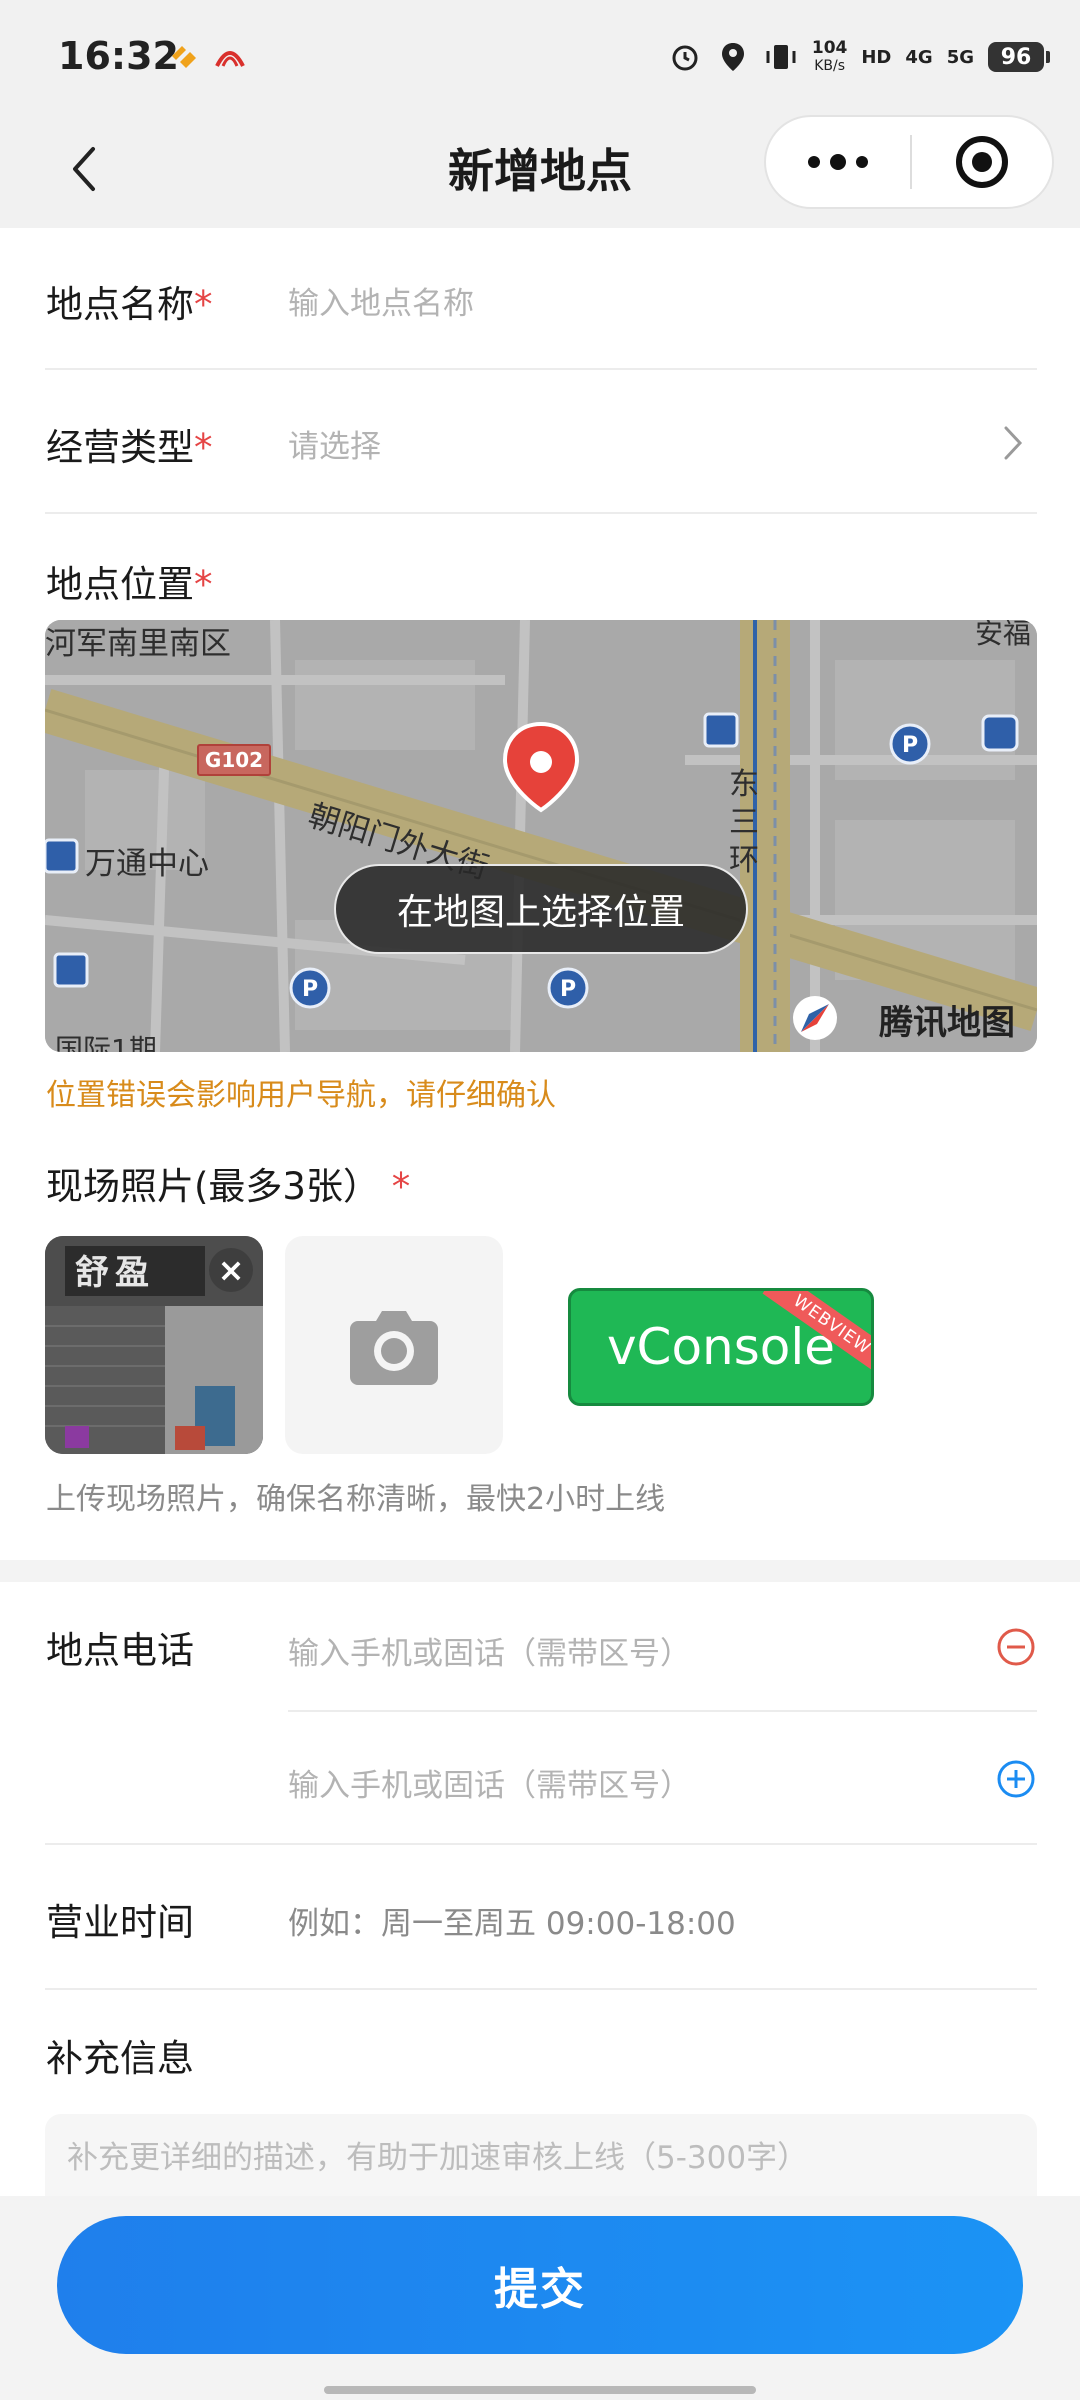 The height and width of the screenshot is (2400, 1080). What do you see at coordinates (876, 57) in the screenshot?
I see `hd-badge: HD` at bounding box center [876, 57].